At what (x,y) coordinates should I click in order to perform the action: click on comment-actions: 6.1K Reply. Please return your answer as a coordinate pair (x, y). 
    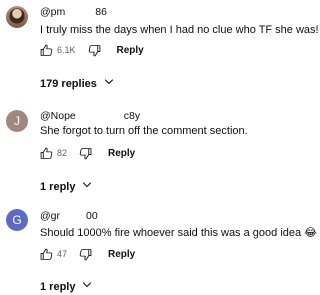
    Looking at the image, I should click on (92, 50).